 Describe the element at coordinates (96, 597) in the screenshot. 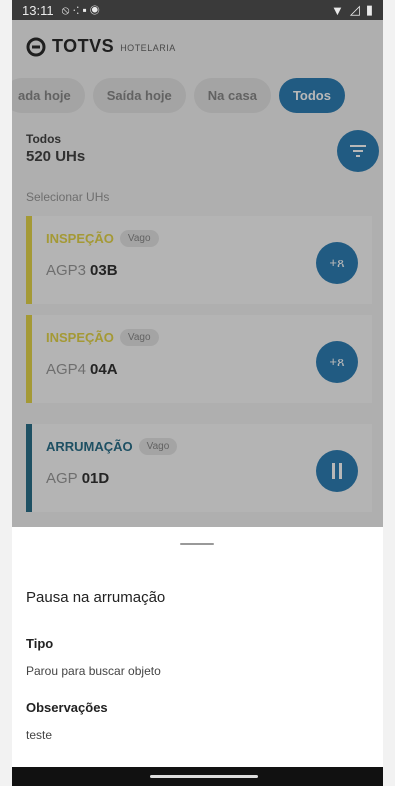

I see `sheet-title: Pausa na arrumação` at that location.